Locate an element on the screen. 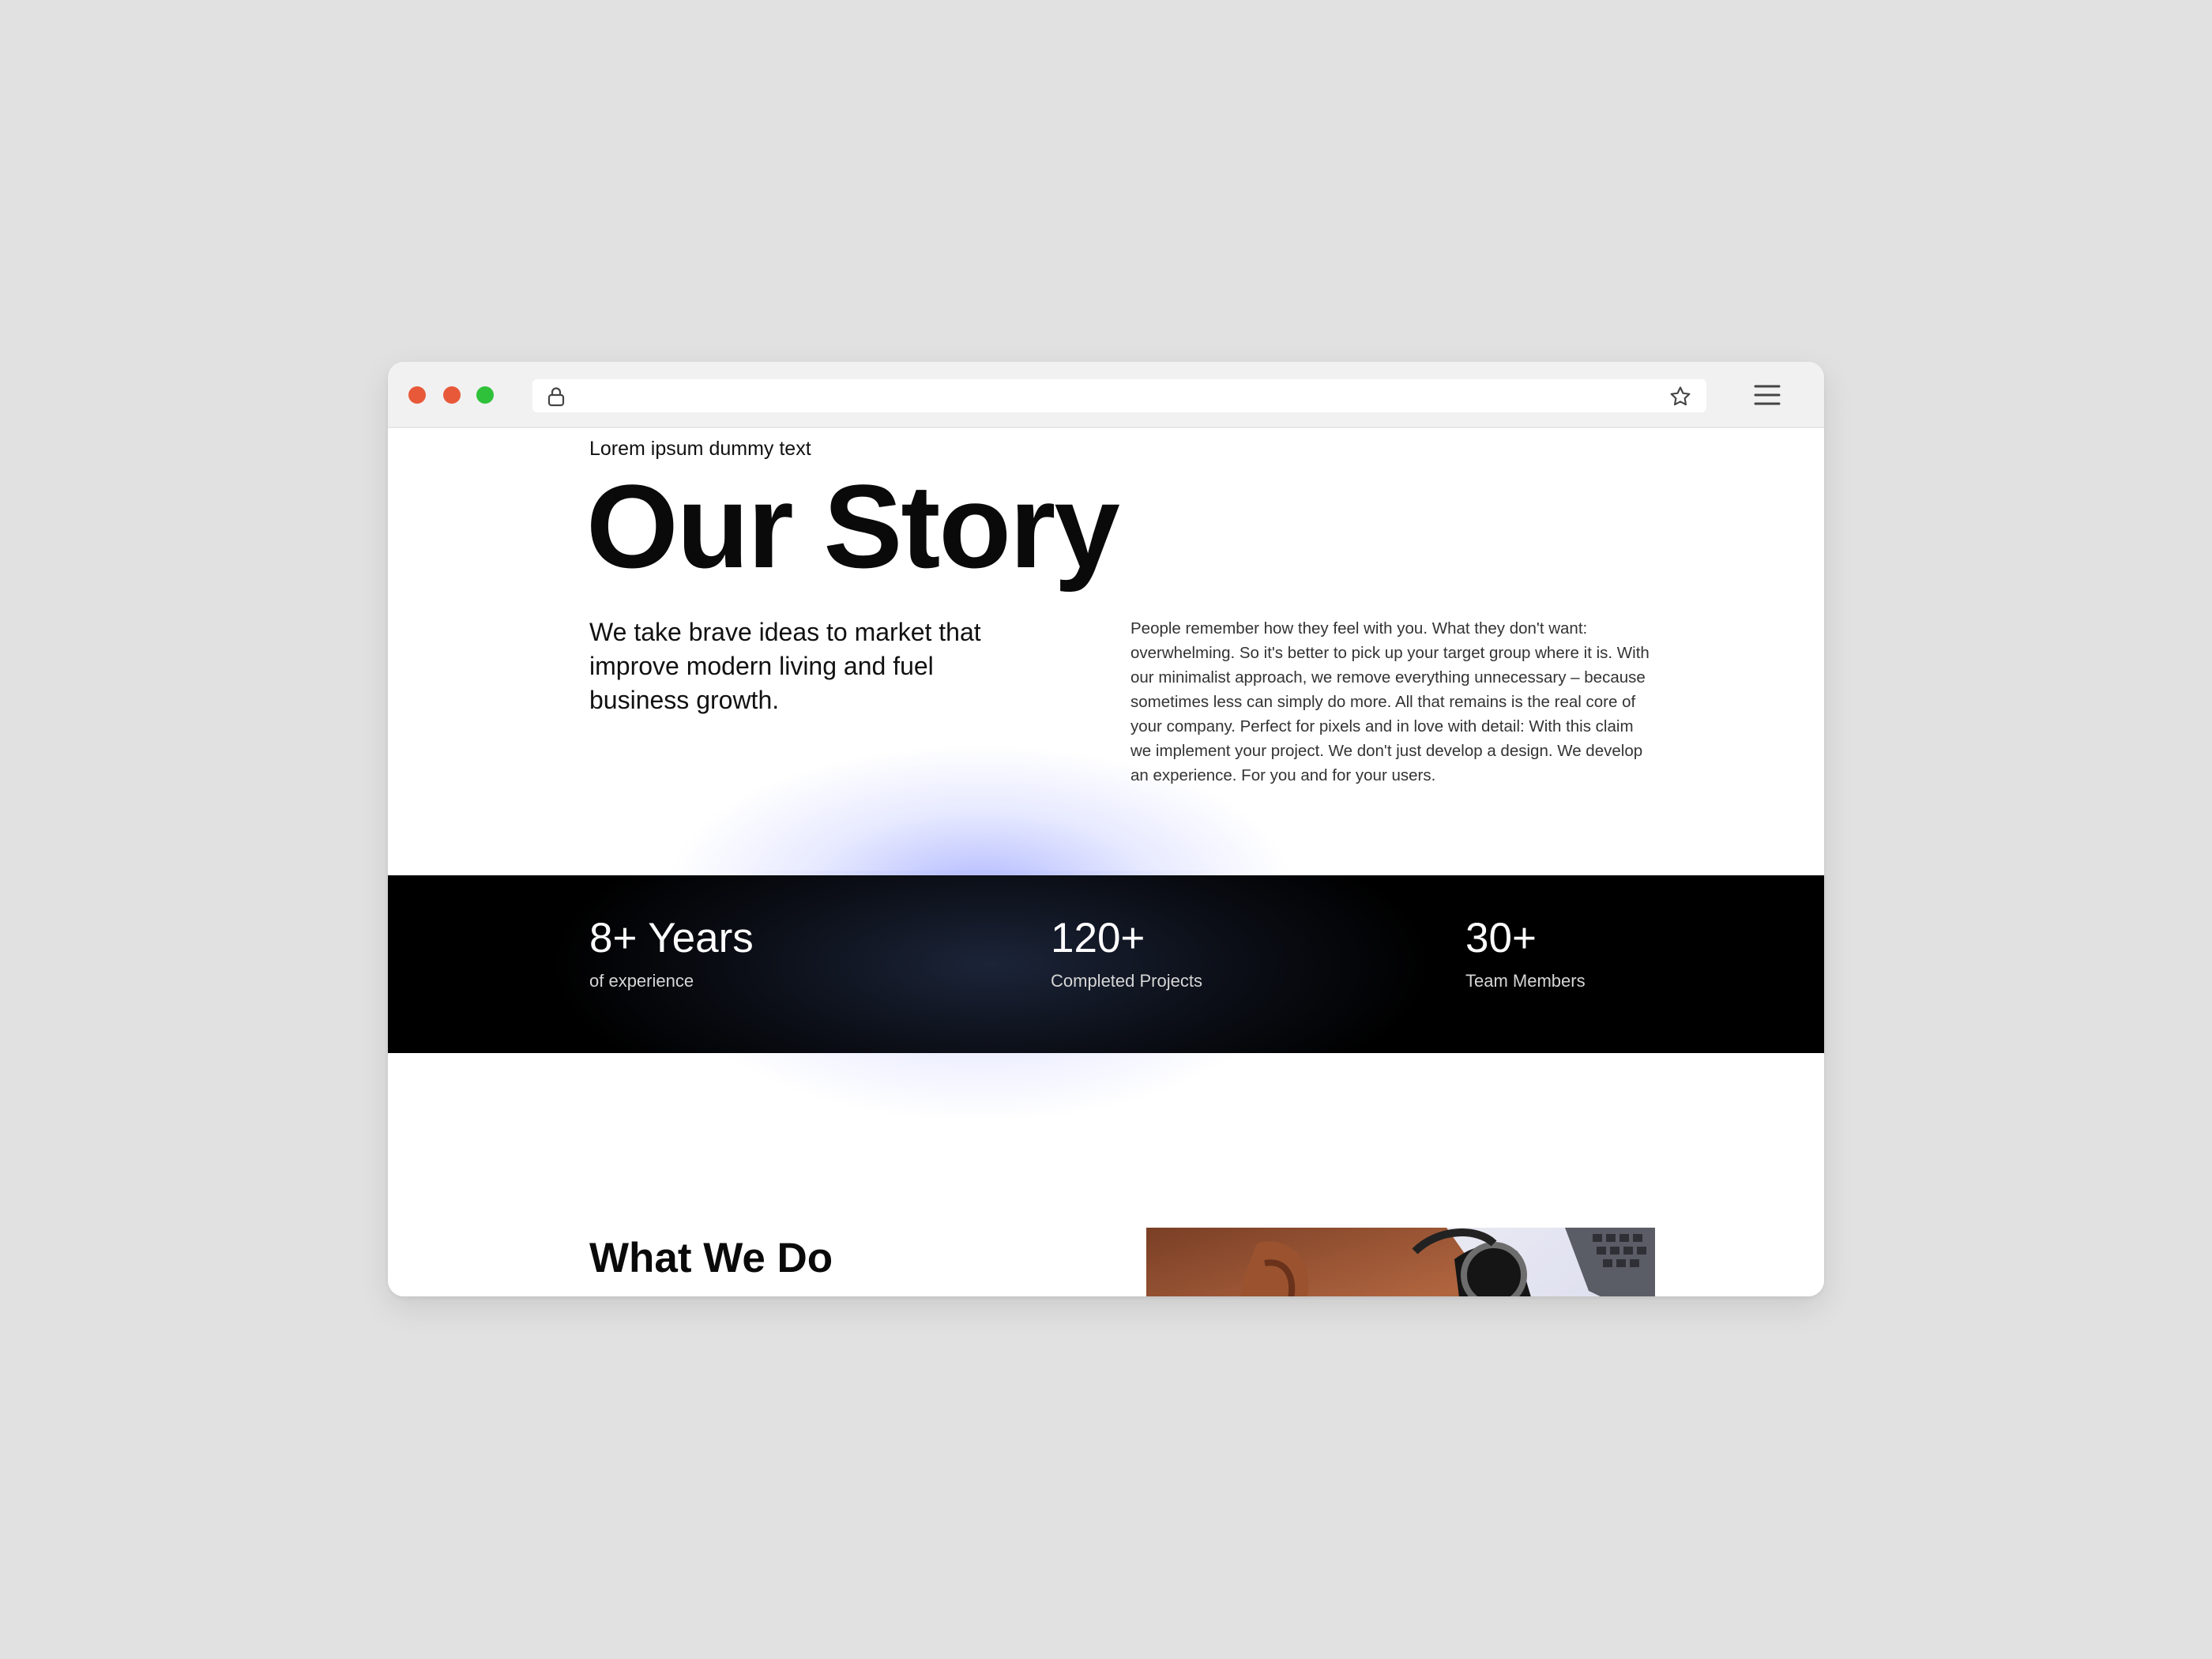  stat-label: Team Members is located at coordinates (1526, 980).